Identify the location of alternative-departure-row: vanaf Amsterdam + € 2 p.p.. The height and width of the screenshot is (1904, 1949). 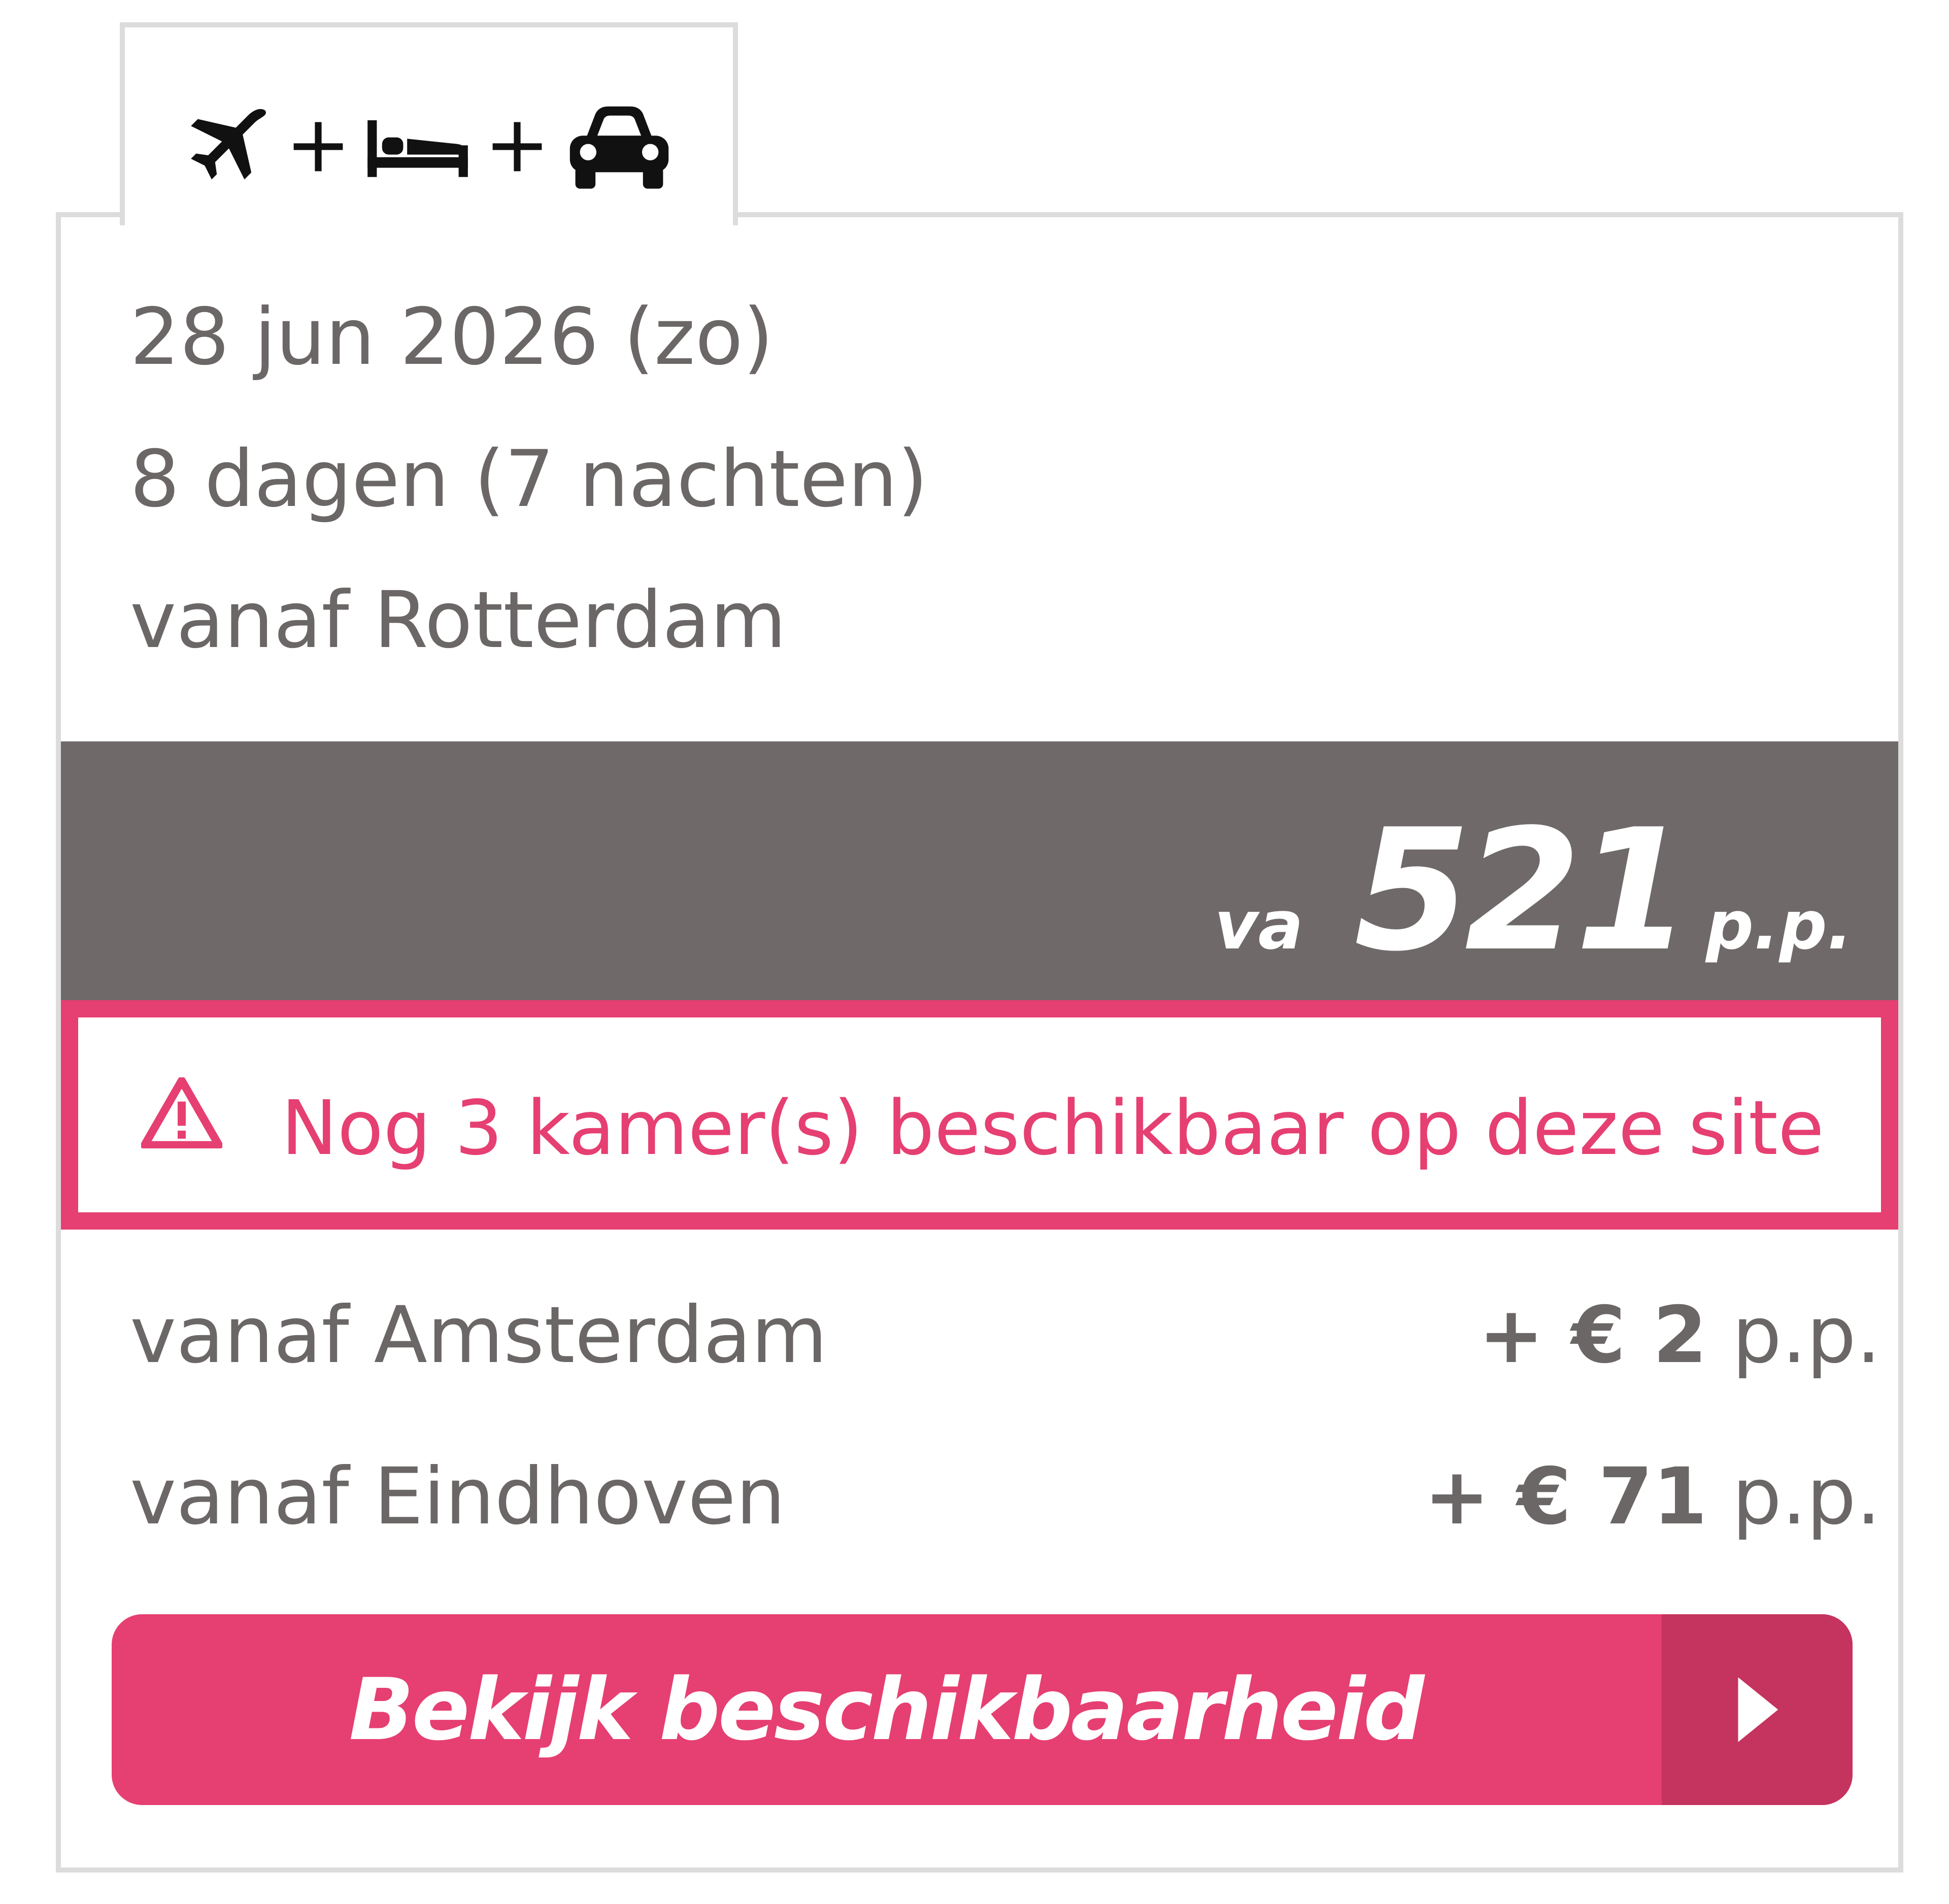
(1006, 1341).